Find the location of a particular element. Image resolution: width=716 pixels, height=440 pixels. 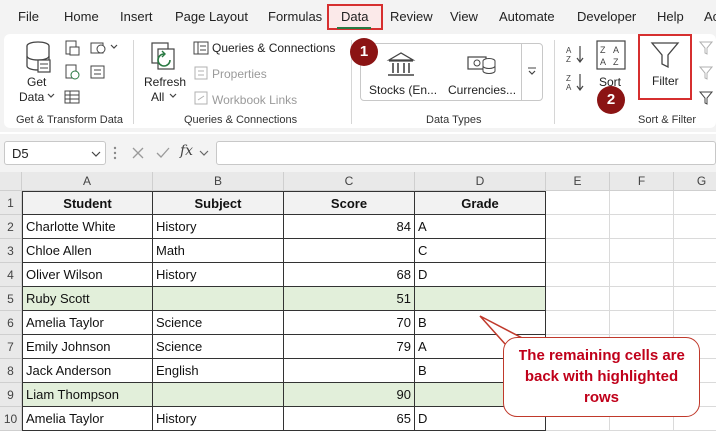

tab-formulas: Formulas is located at coordinates (295, 16).